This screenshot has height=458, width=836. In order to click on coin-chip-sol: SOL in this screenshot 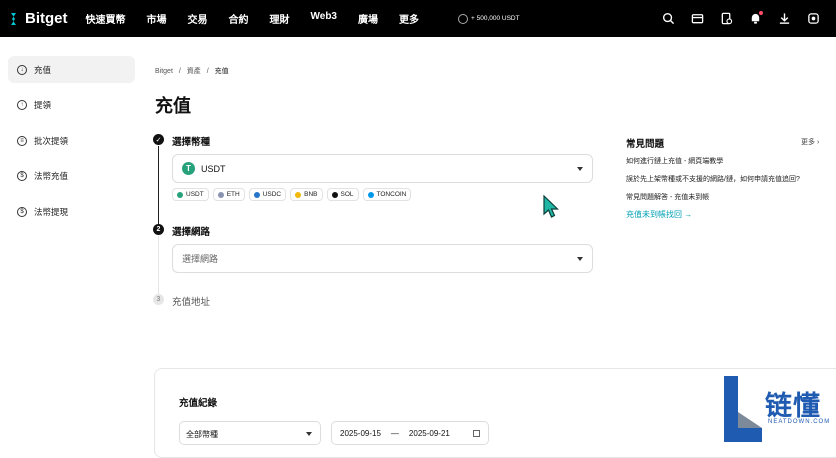, I will do `click(342, 194)`.